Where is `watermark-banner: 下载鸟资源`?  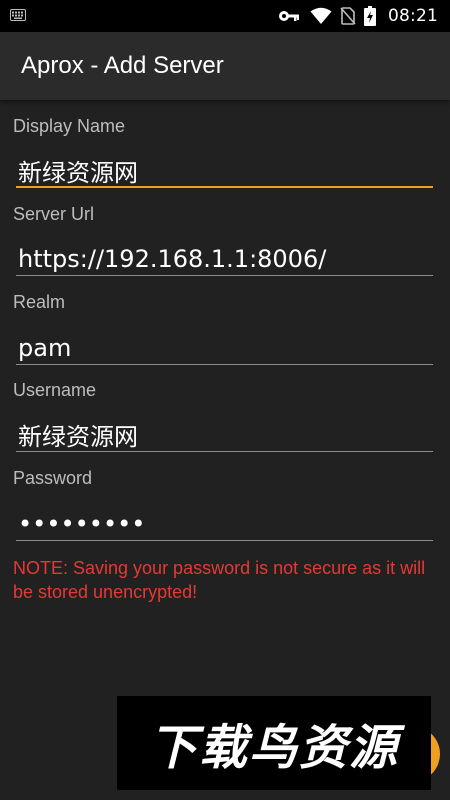 watermark-banner: 下载鸟资源 is located at coordinates (274, 743).